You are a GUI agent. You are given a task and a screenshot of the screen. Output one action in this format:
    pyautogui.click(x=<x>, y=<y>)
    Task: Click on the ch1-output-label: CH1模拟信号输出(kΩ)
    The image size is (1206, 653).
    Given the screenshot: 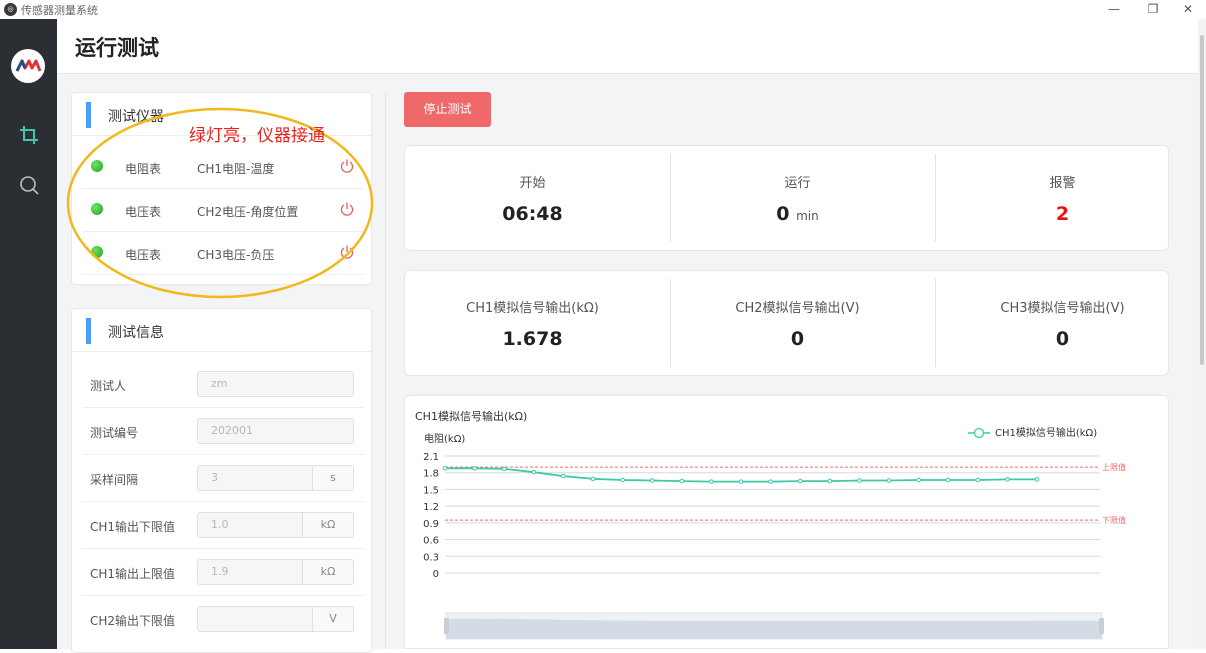 What is the action you would take?
    pyautogui.click(x=532, y=308)
    